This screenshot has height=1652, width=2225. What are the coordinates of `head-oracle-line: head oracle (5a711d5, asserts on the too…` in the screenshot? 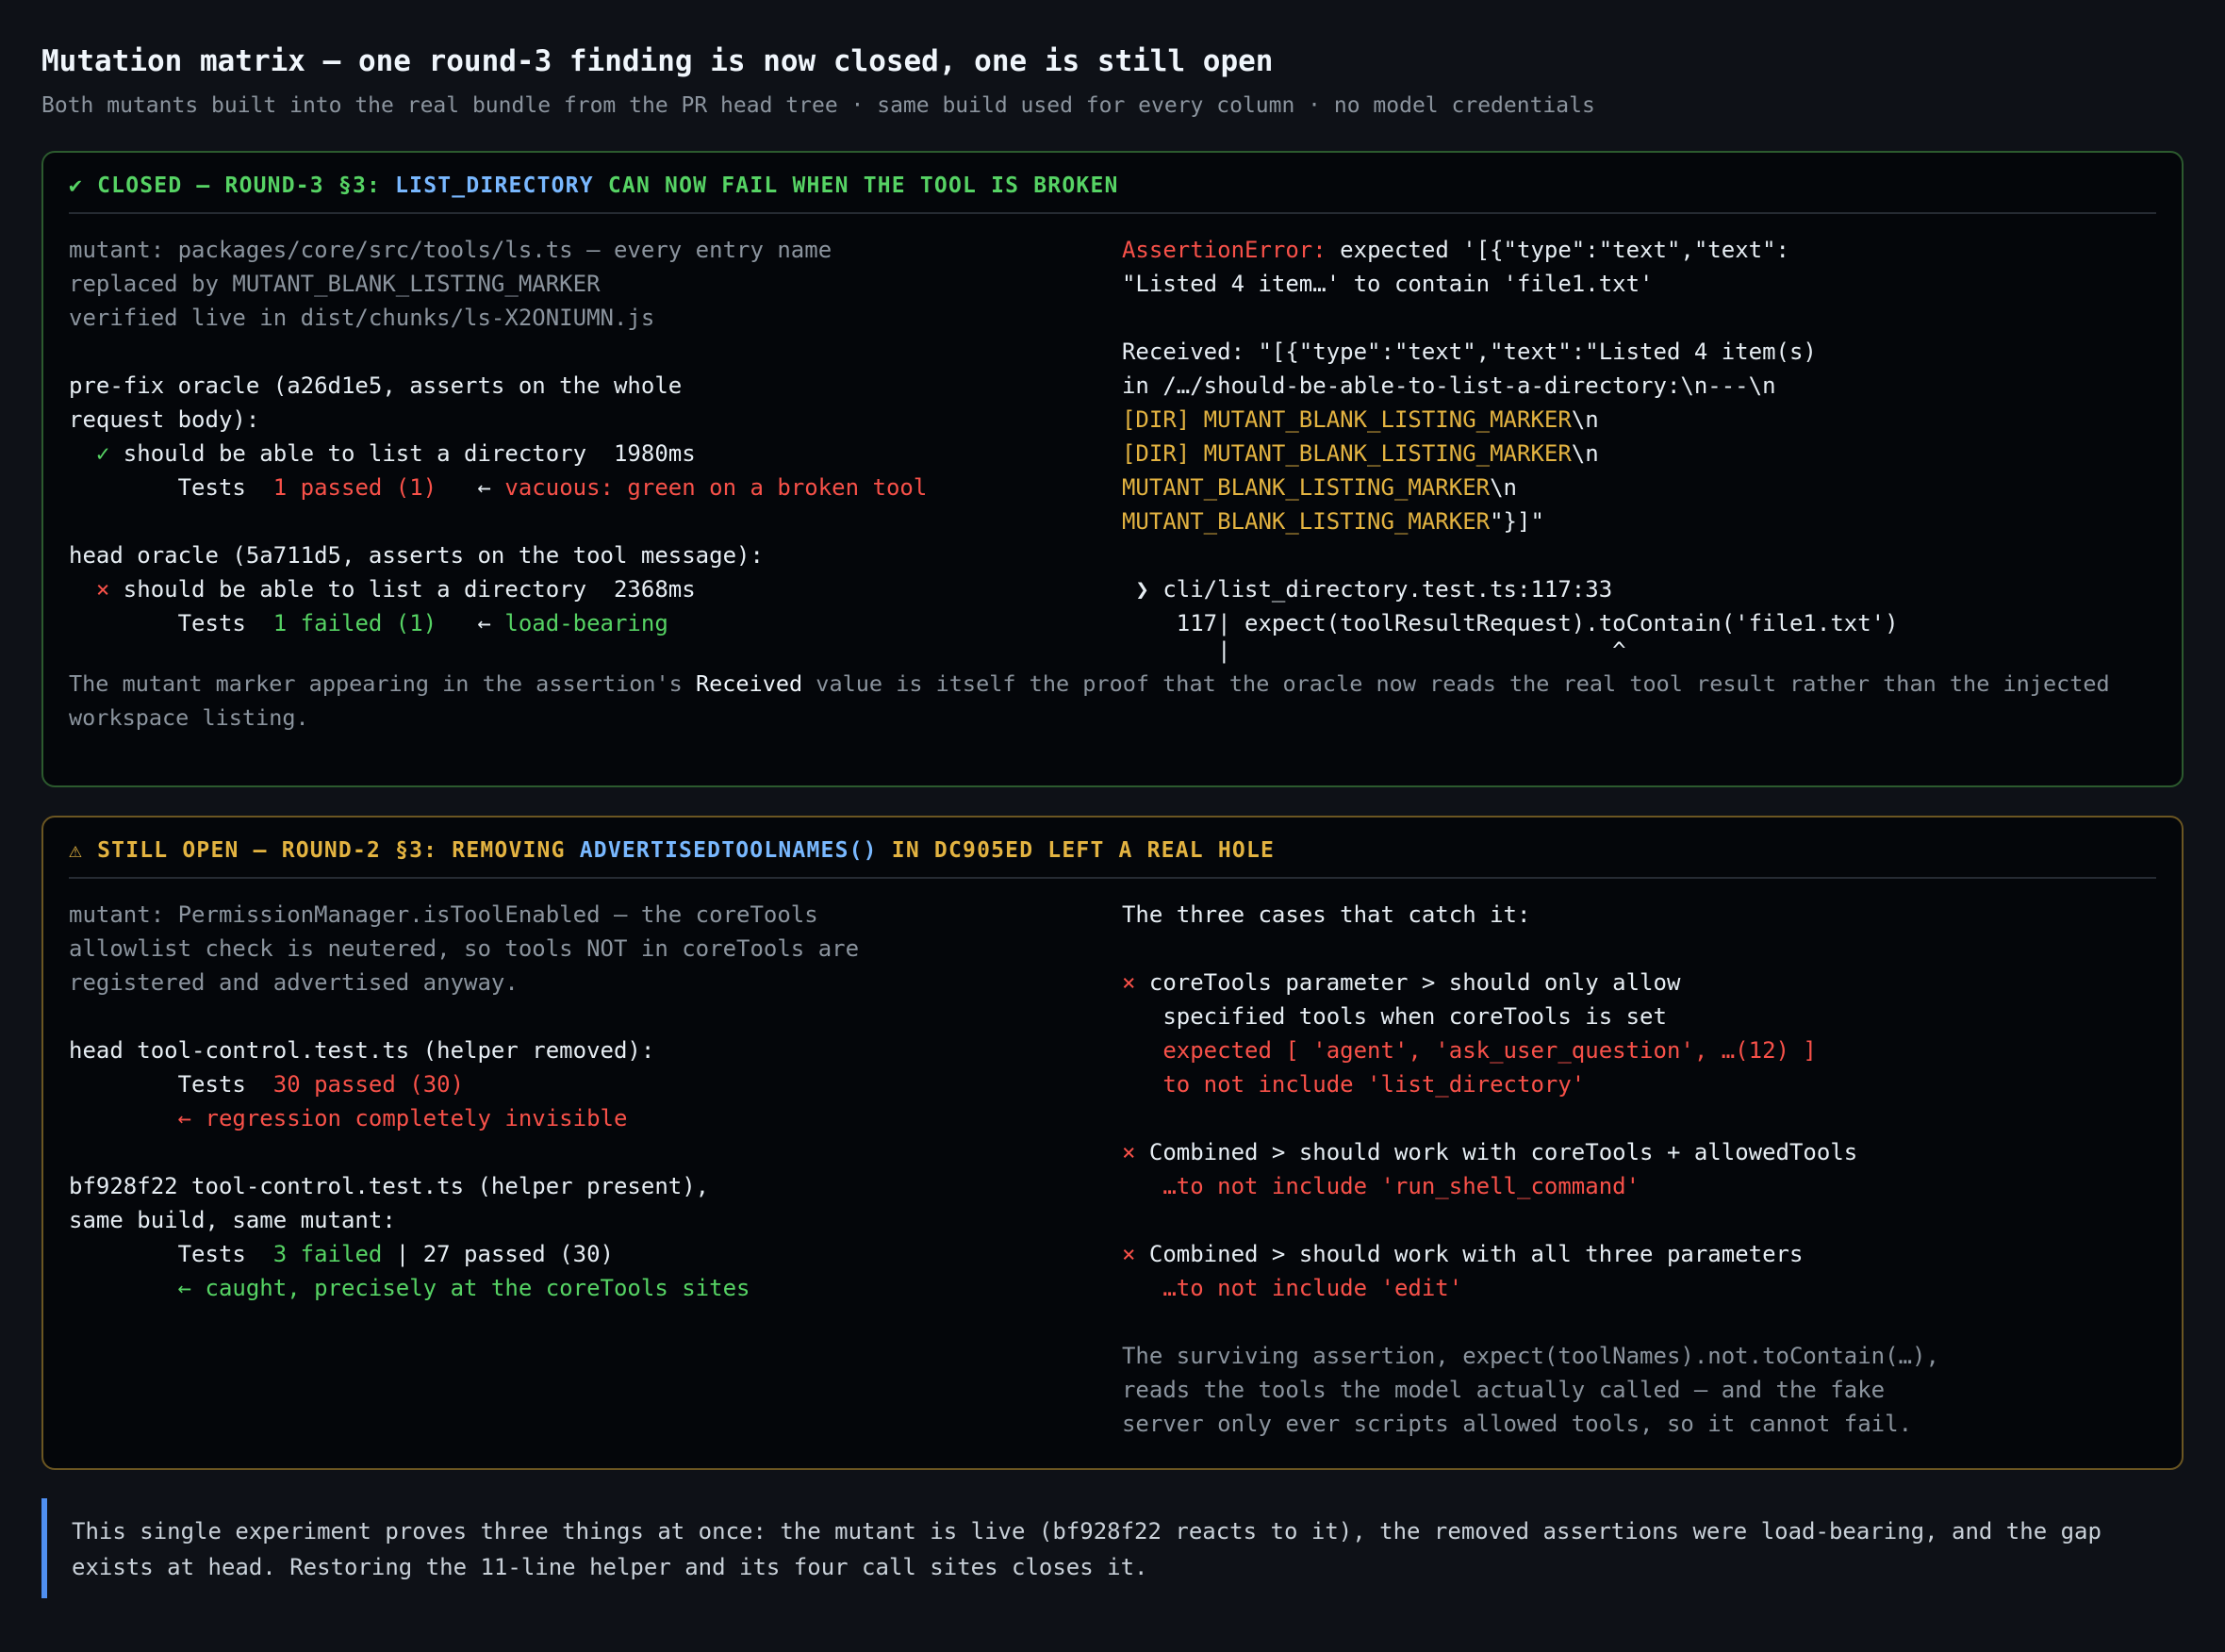 It's located at (417, 555).